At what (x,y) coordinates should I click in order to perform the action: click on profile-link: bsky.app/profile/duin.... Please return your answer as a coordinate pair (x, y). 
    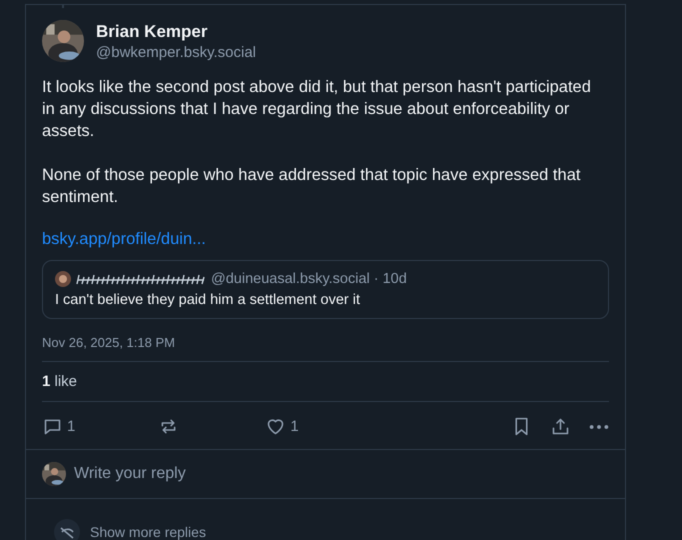
    Looking at the image, I should click on (124, 239).